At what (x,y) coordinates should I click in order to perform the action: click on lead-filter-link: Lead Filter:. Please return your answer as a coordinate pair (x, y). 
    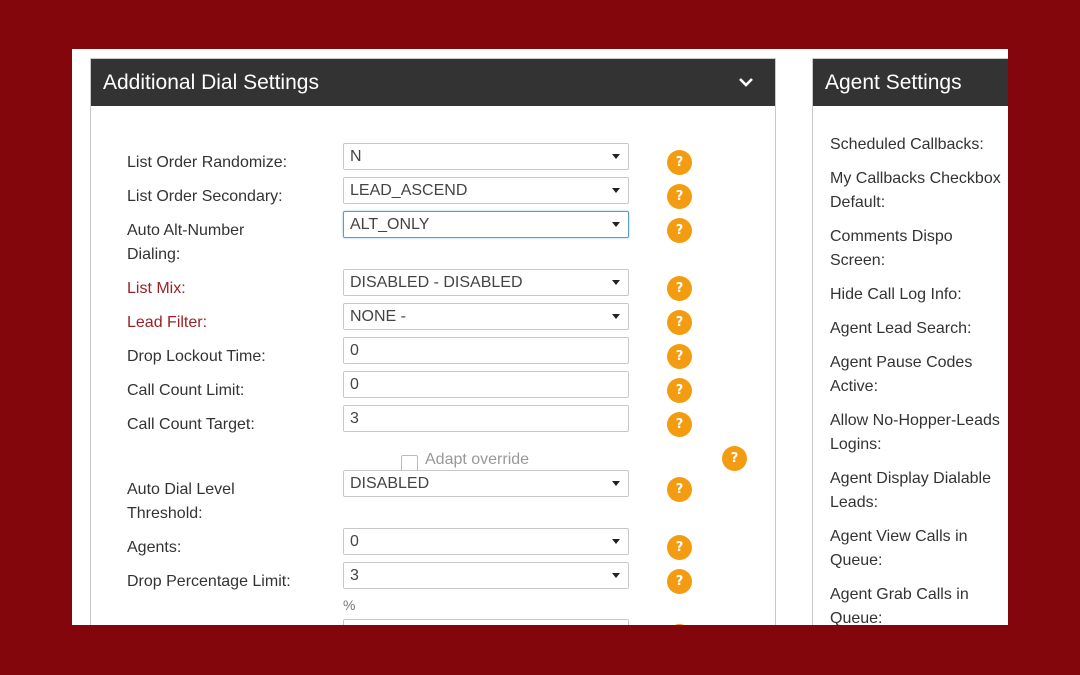
    Looking at the image, I should click on (227, 323).